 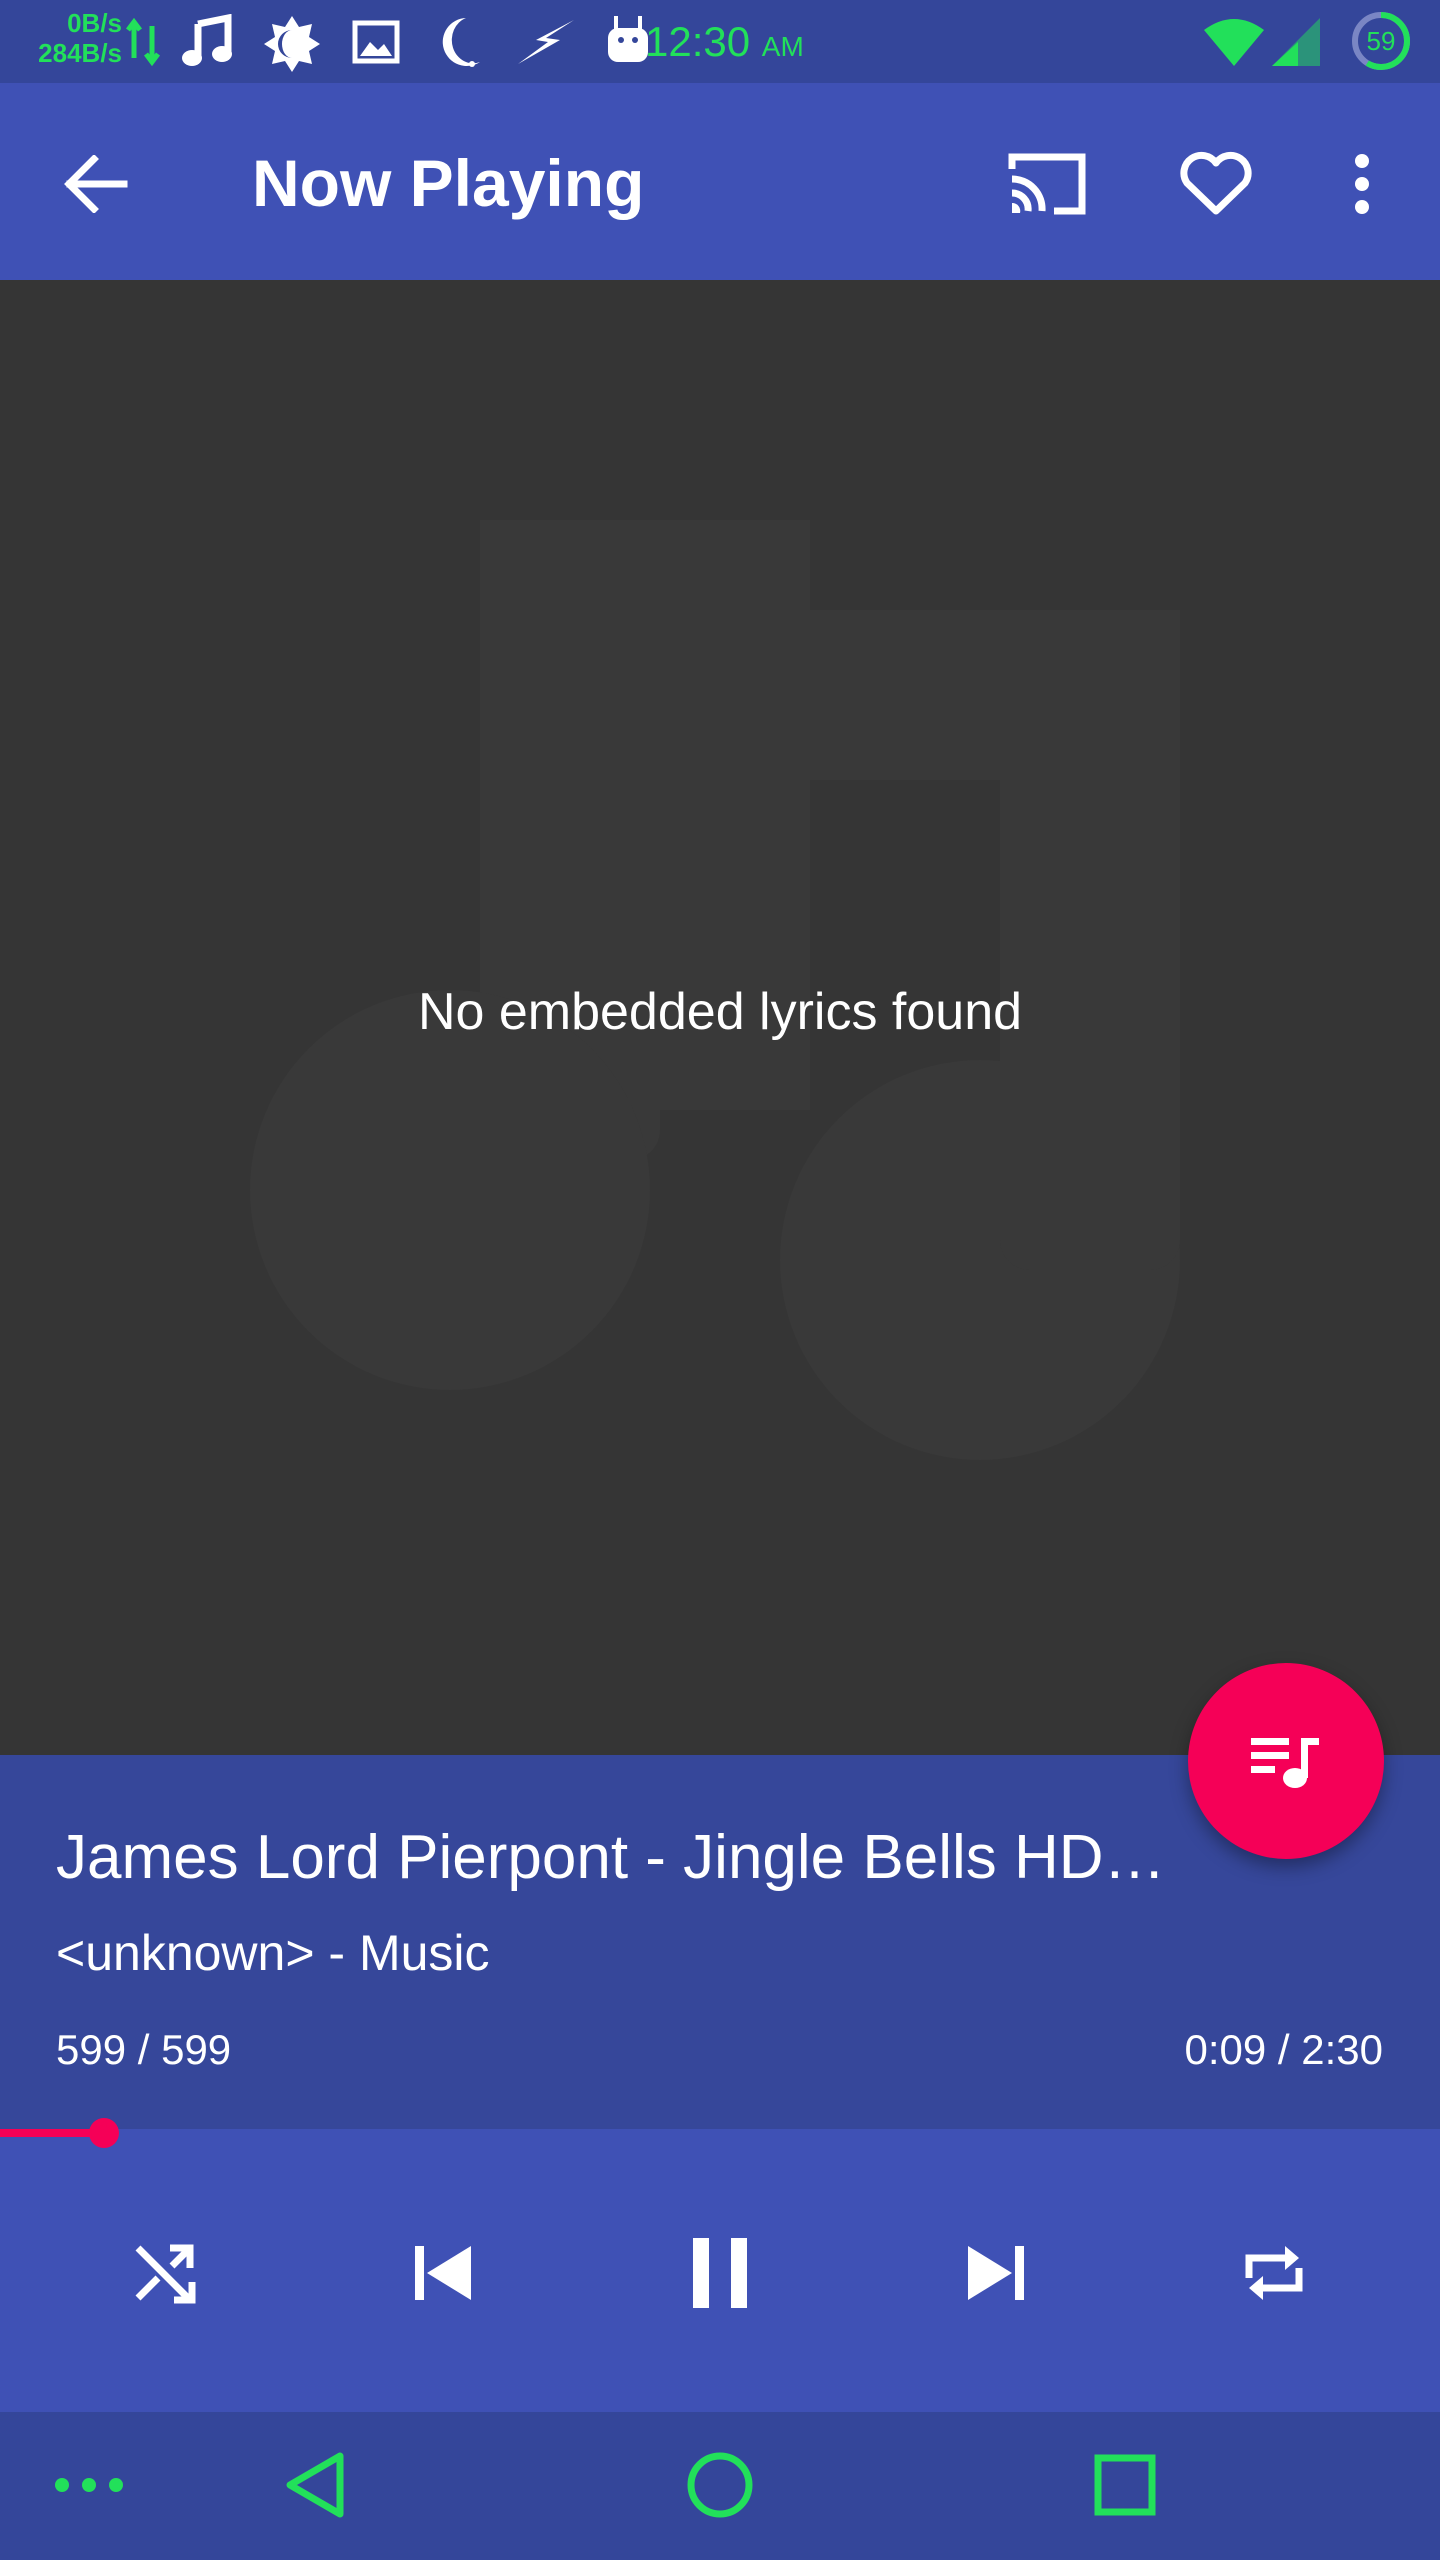 What do you see at coordinates (207, 40) in the screenshot?
I see `music-note-icon` at bounding box center [207, 40].